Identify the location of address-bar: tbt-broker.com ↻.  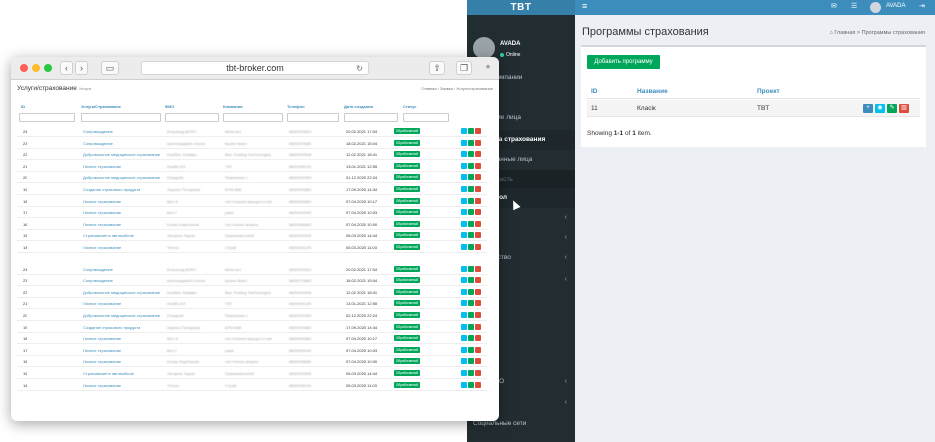
(255, 68).